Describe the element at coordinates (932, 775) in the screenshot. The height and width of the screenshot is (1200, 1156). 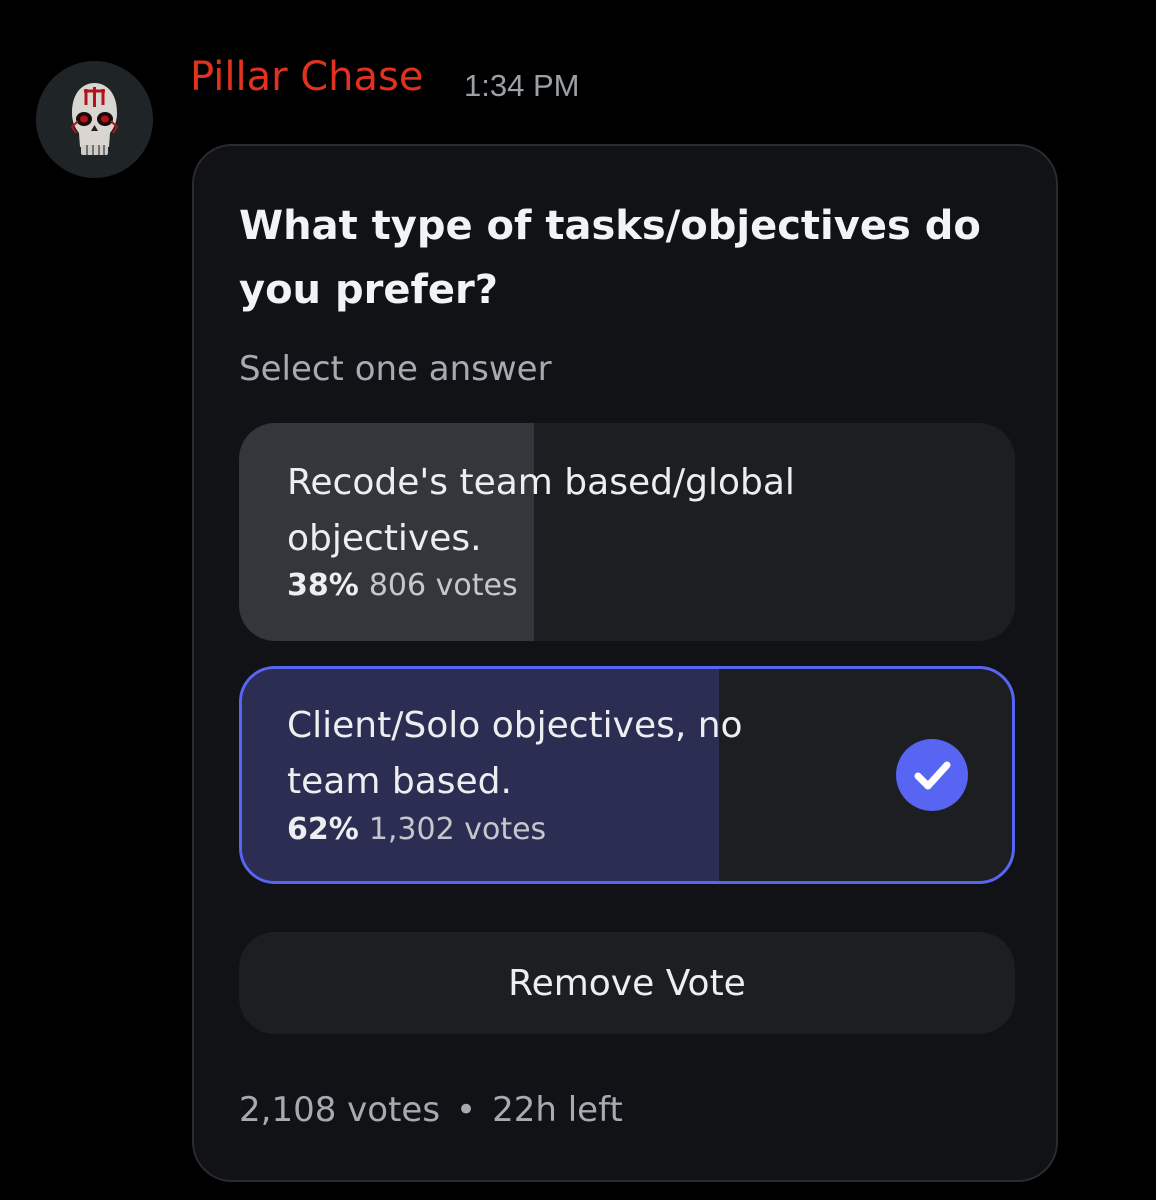
I see `checkmark-icon` at that location.